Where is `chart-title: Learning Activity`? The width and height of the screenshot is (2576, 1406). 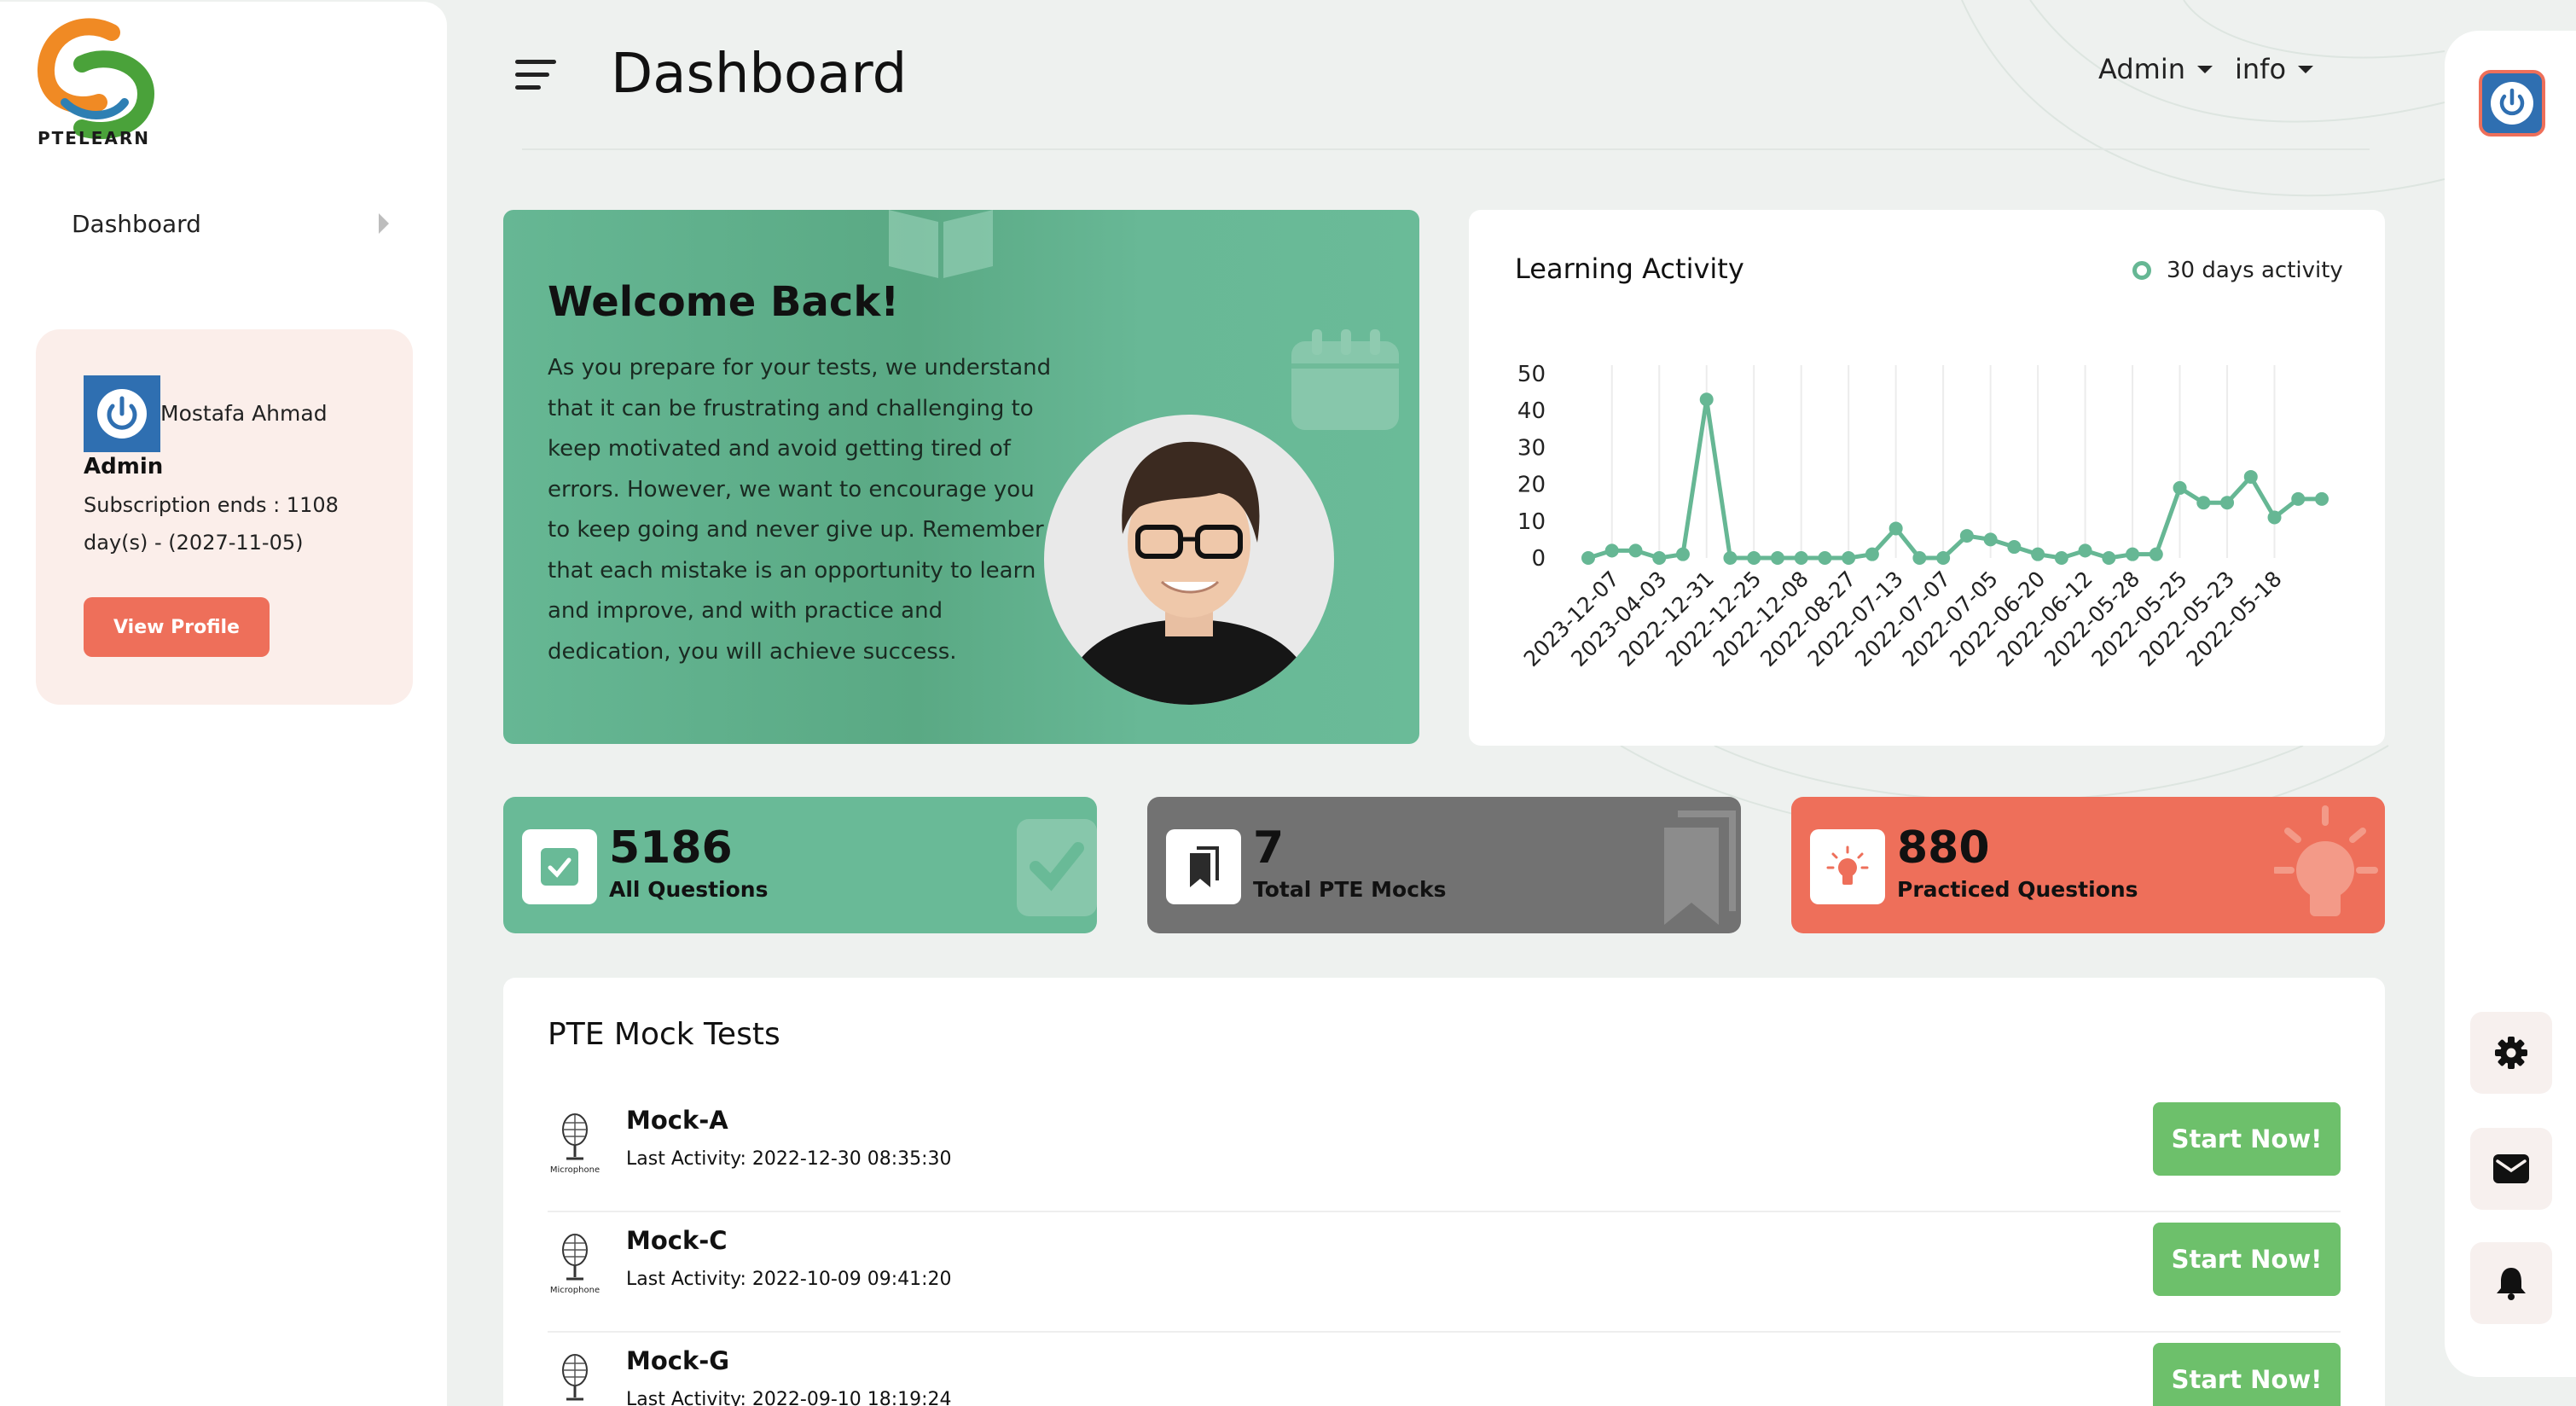 chart-title: Learning Activity is located at coordinates (1629, 269).